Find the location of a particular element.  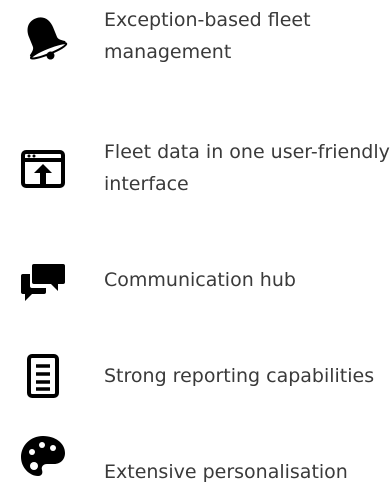

feature-label: Extensive personalisation is located at coordinates (226, 472).